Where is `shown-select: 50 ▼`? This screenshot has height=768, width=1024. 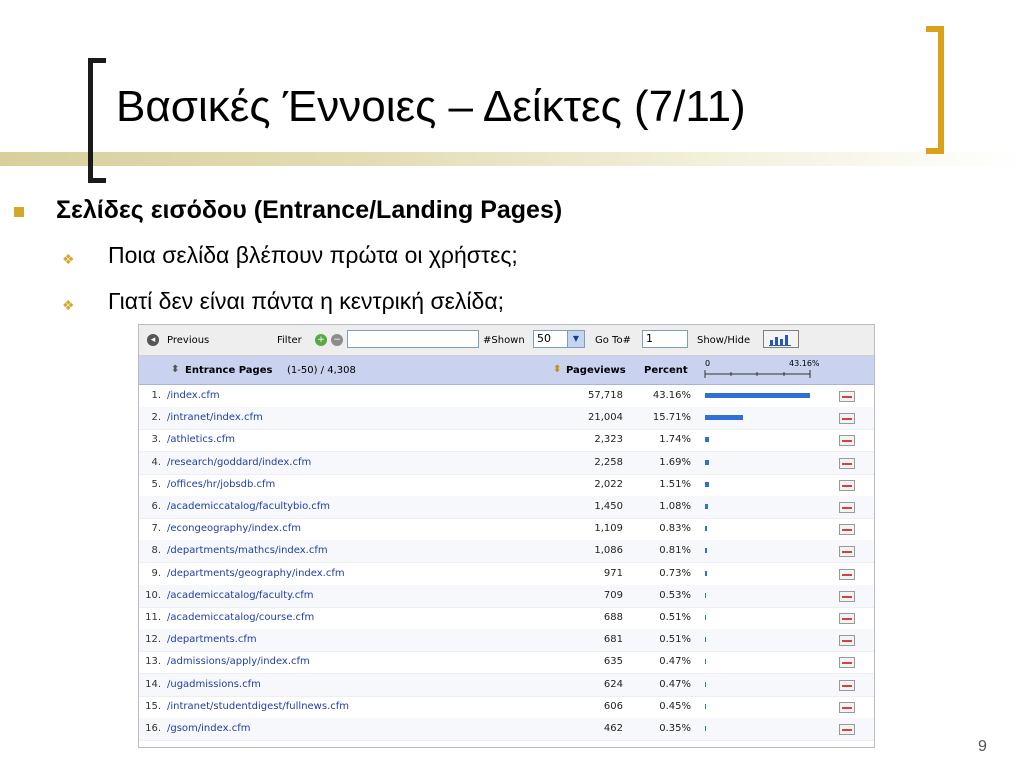 shown-select: 50 ▼ is located at coordinates (559, 339).